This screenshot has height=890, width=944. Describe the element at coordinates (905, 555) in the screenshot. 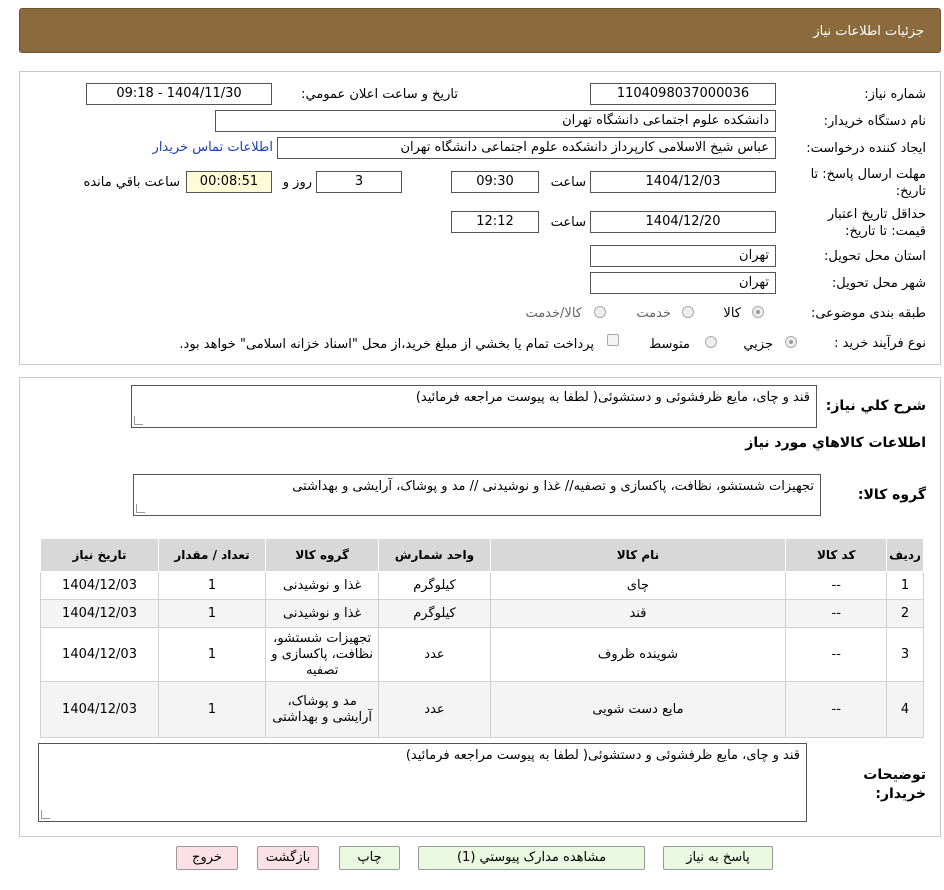

I see `col-row: رديف` at that location.